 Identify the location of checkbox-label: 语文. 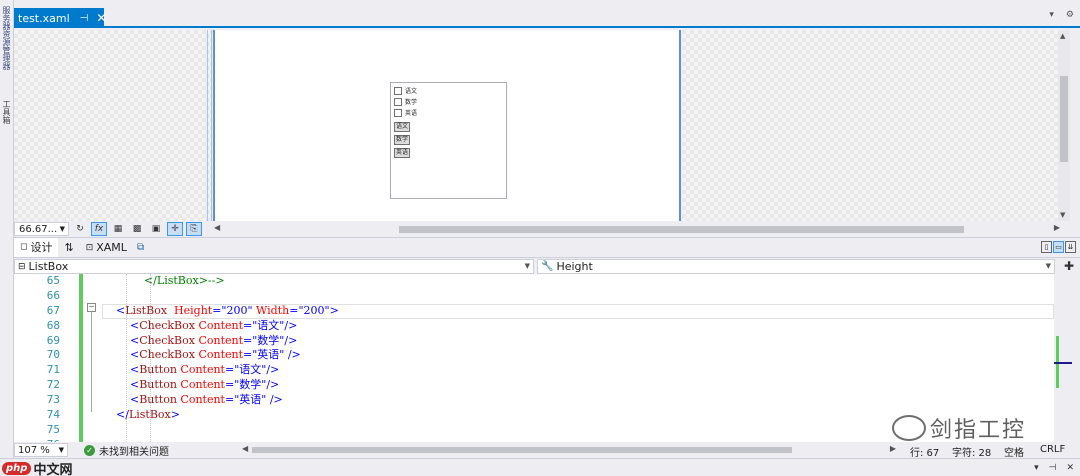
(411, 91).